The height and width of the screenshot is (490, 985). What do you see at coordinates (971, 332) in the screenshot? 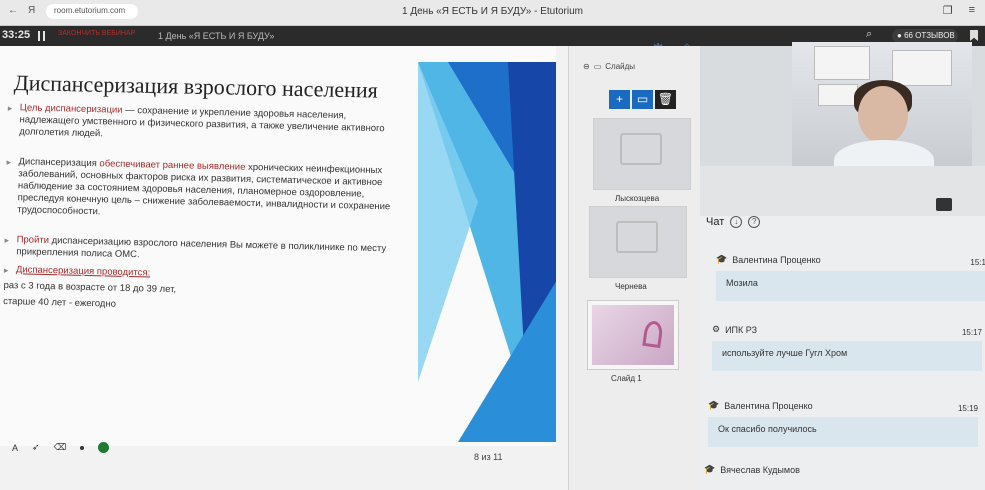
I see `message-time: 15:17` at bounding box center [971, 332].